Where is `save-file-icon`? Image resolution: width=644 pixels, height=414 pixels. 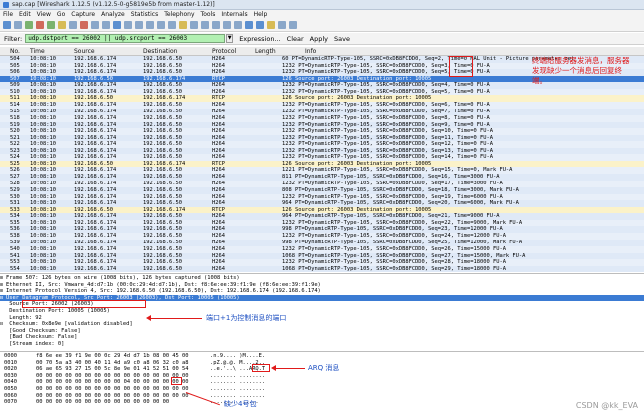
save-file-icon is located at coordinates (73, 25).